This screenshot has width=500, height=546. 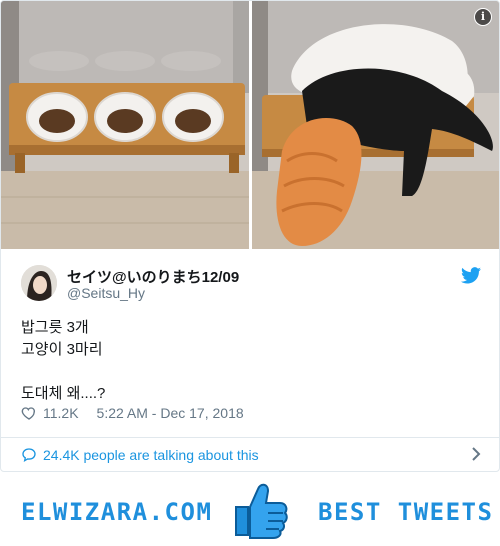 I want to click on display-name: セイツ@いのりまち12/09, so click(x=153, y=276).